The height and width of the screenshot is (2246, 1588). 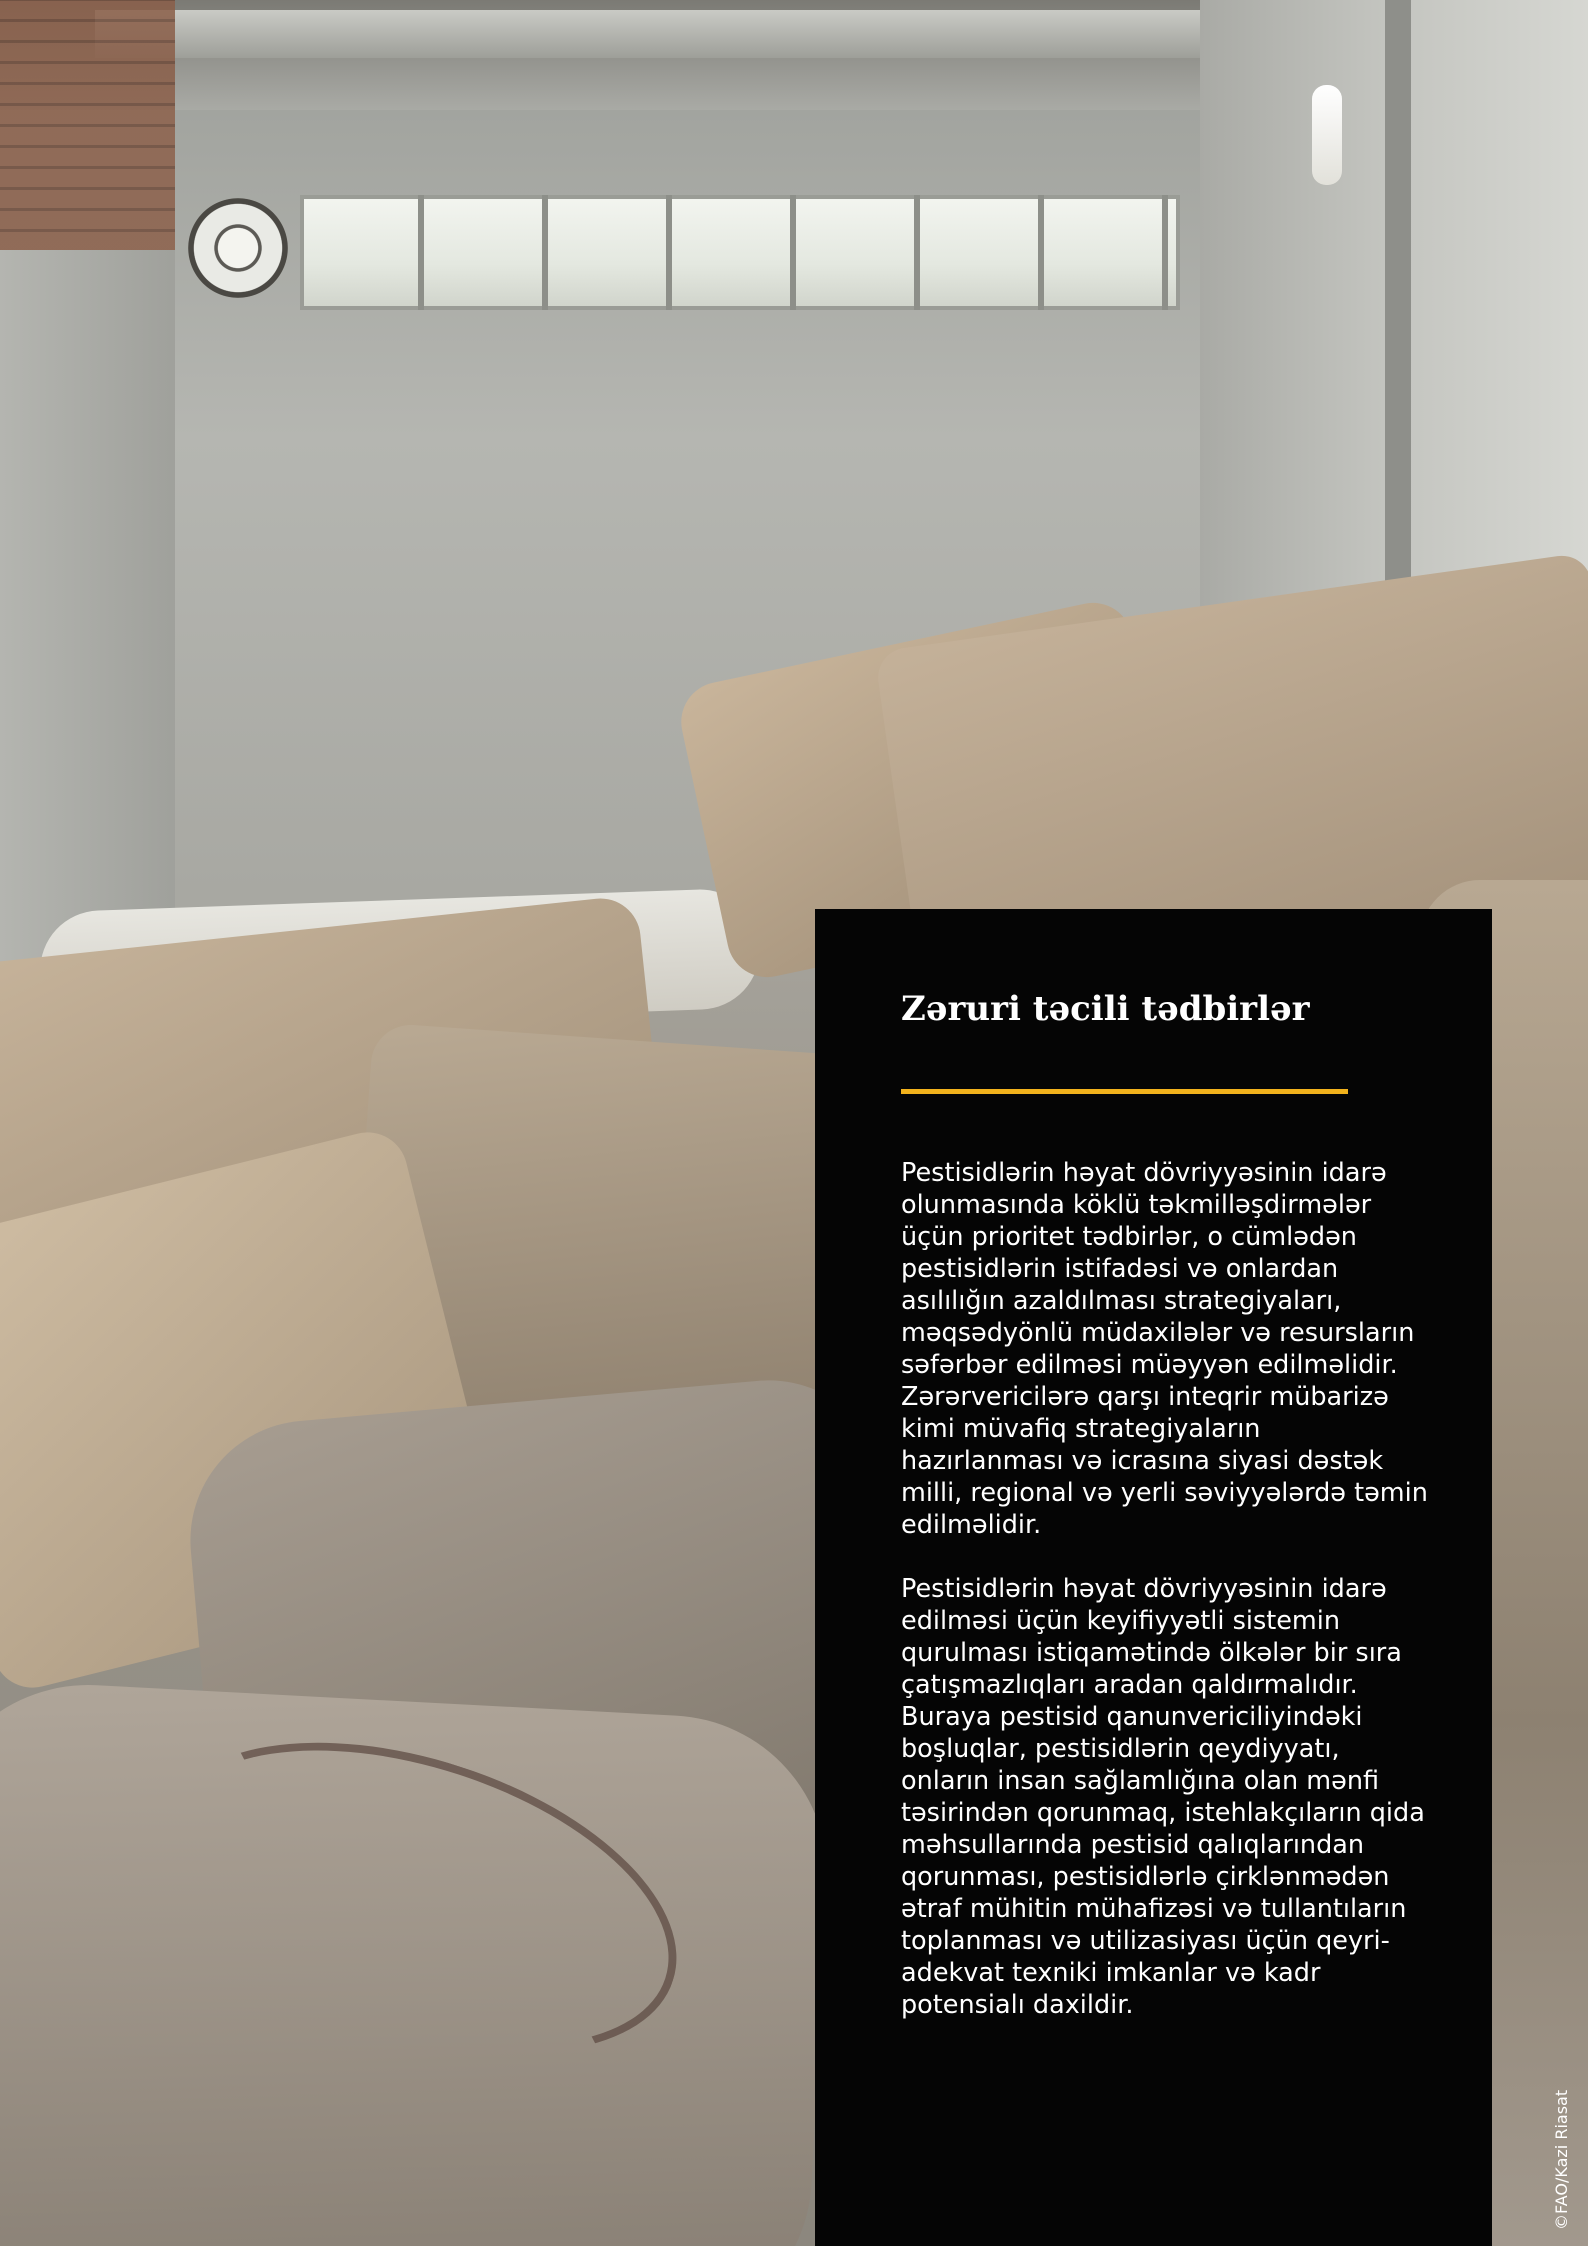 I want to click on accent-divider, so click(x=1124, y=1091).